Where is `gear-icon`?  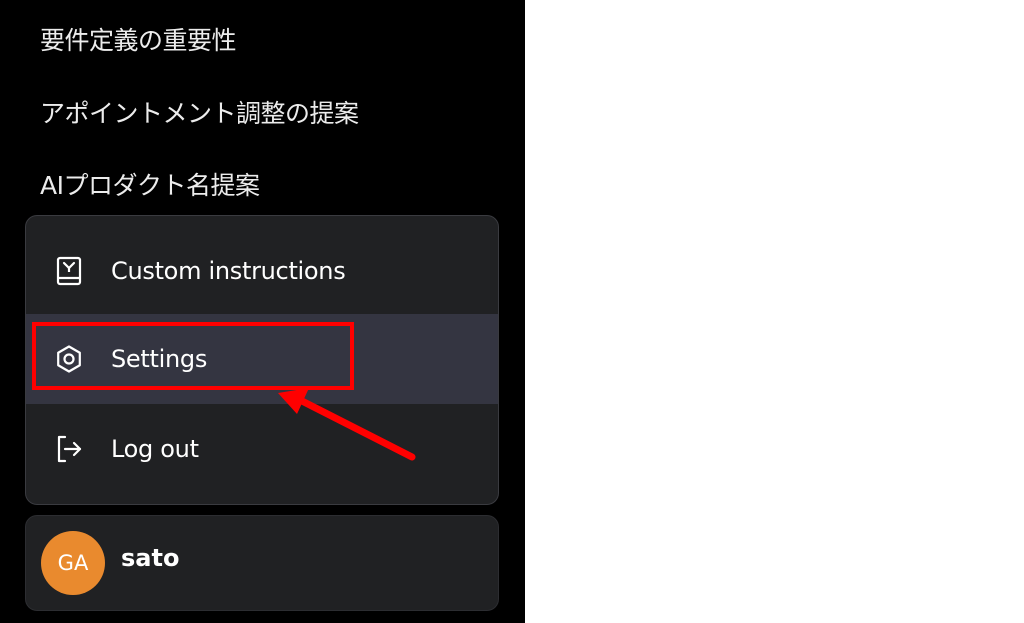
gear-icon is located at coordinates (69, 359).